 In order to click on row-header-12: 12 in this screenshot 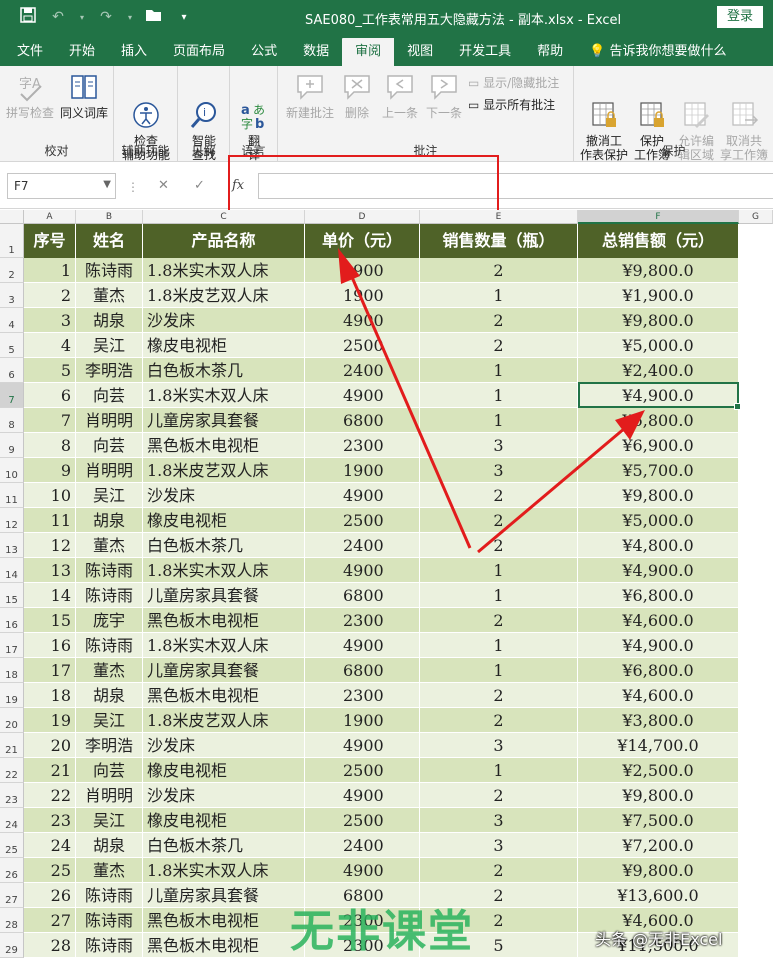, I will do `click(12, 520)`.